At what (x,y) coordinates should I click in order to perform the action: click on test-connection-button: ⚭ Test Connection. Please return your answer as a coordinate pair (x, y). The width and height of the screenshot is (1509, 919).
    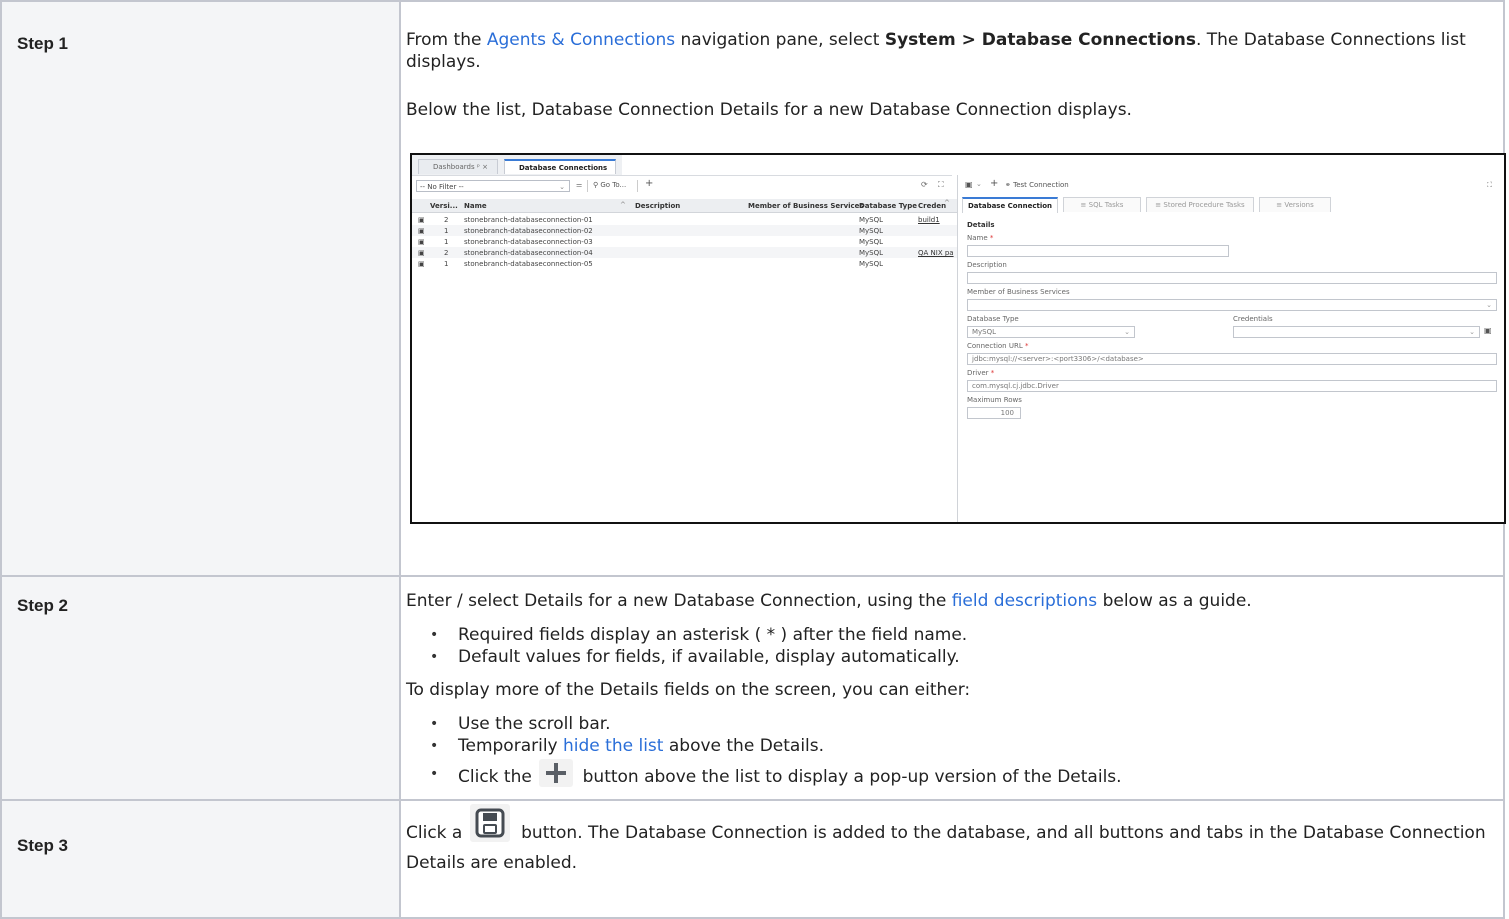
    Looking at the image, I should click on (1037, 185).